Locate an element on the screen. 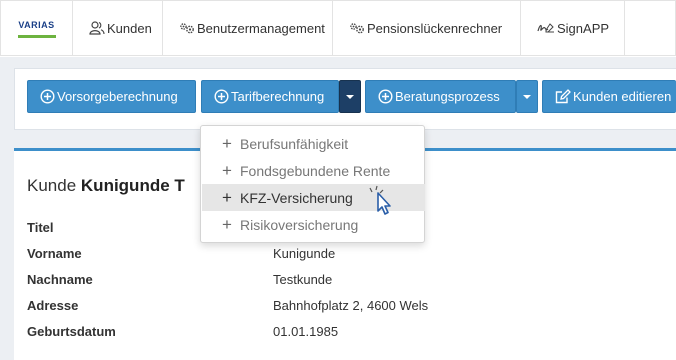 The image size is (676, 360). brand-logo-text: VARIAS is located at coordinates (36, 25).